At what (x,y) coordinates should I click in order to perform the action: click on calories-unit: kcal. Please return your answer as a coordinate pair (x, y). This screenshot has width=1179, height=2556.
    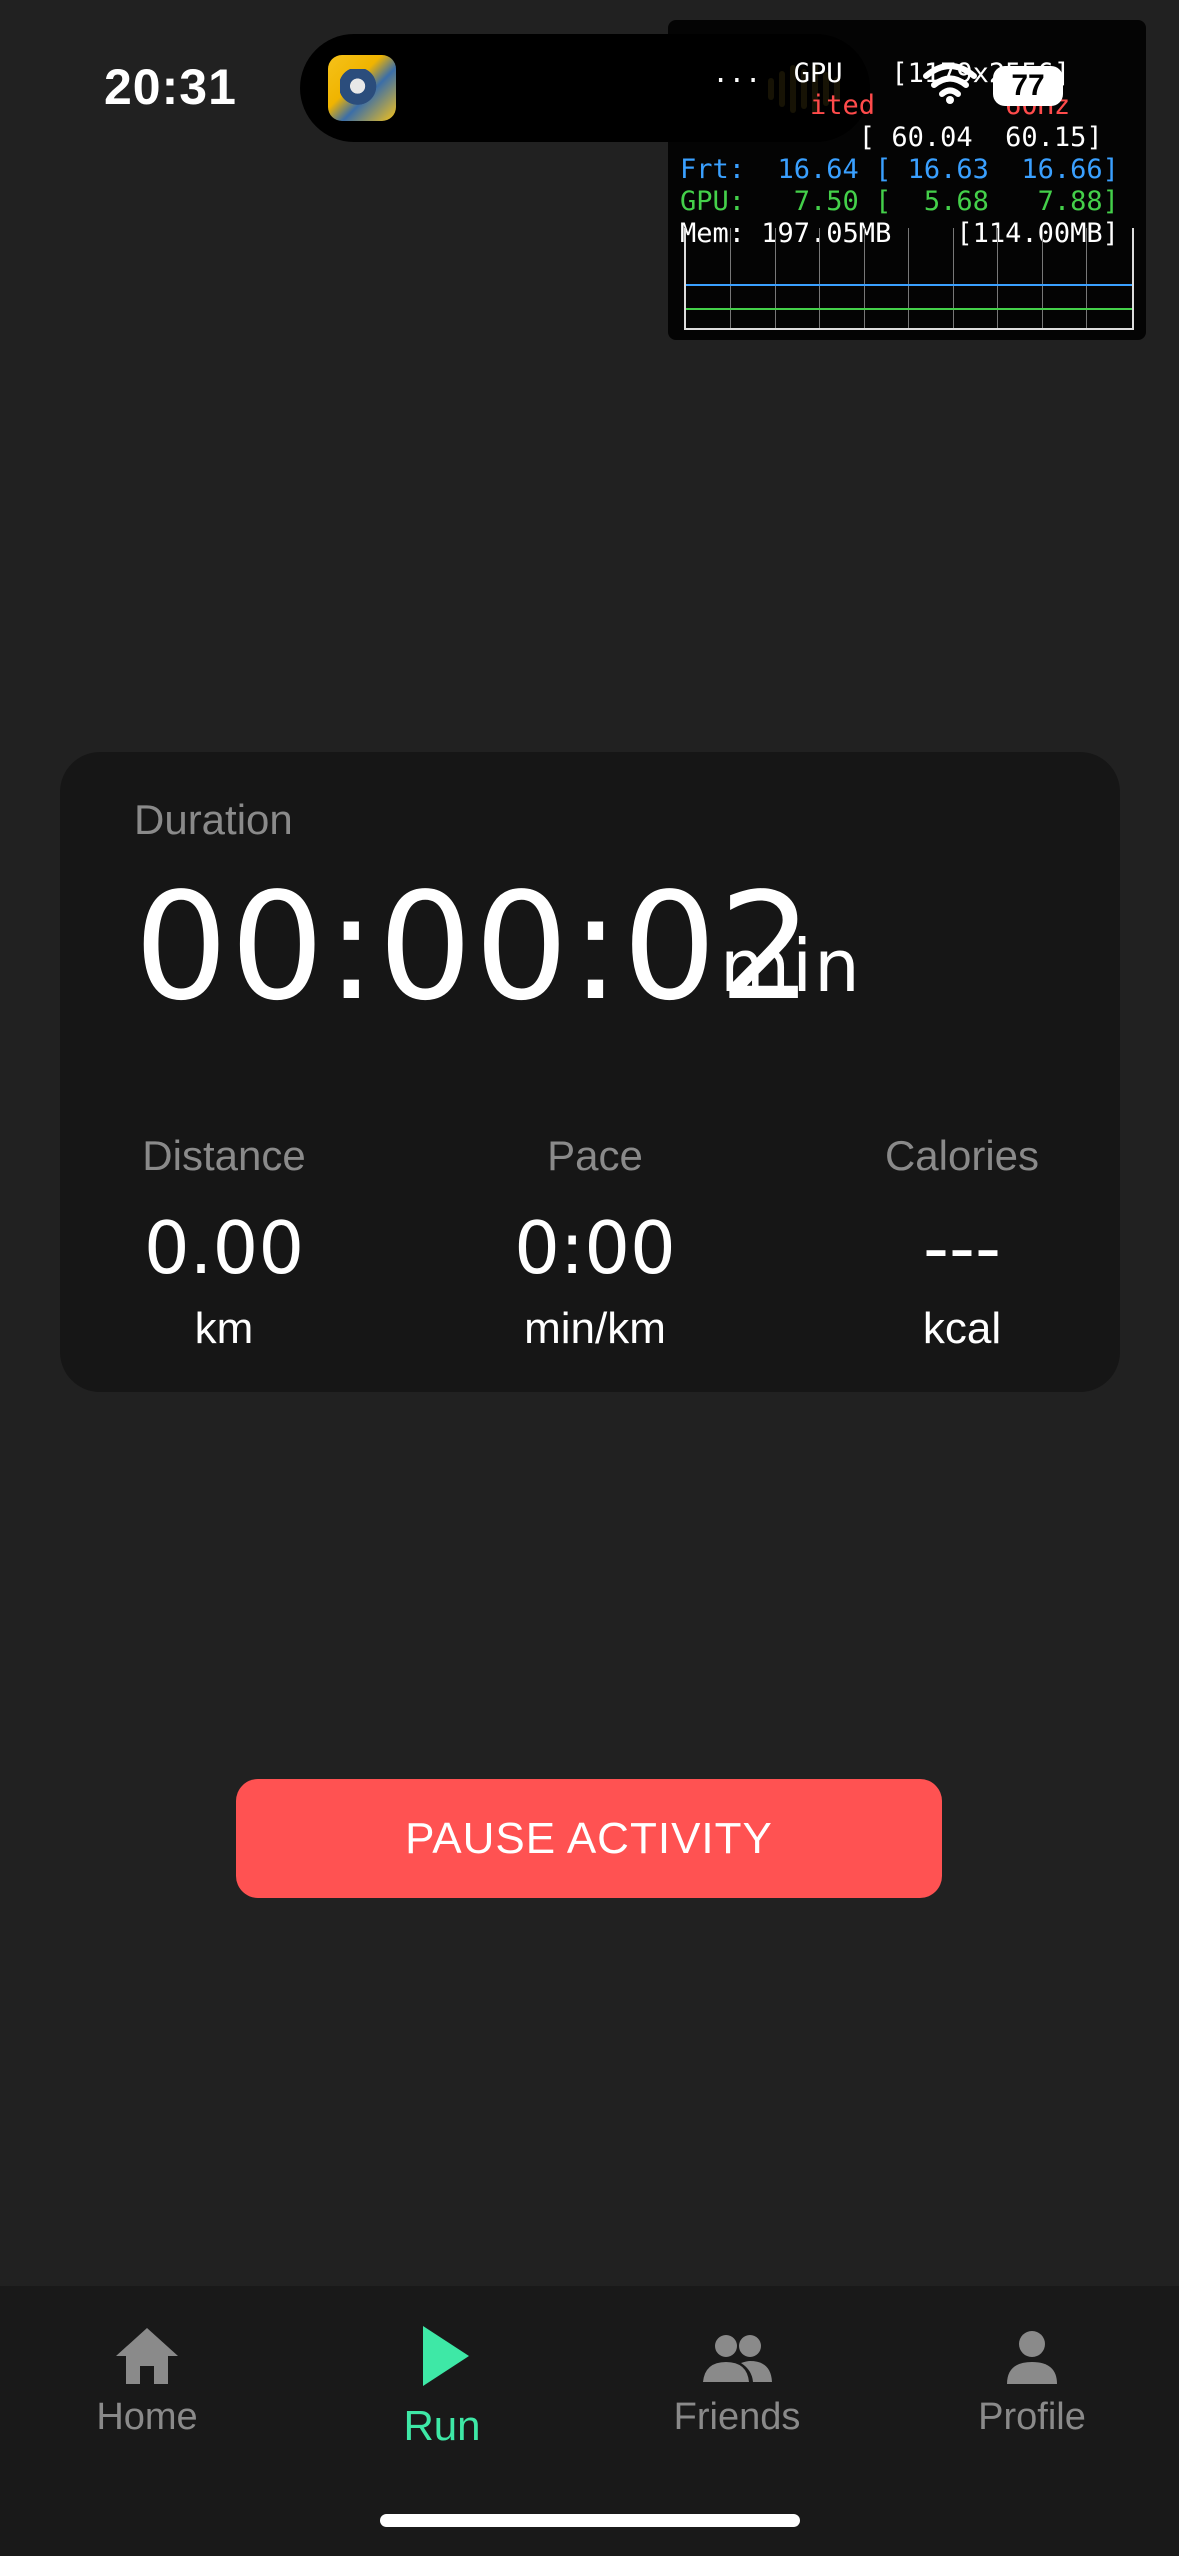
    Looking at the image, I should click on (962, 1328).